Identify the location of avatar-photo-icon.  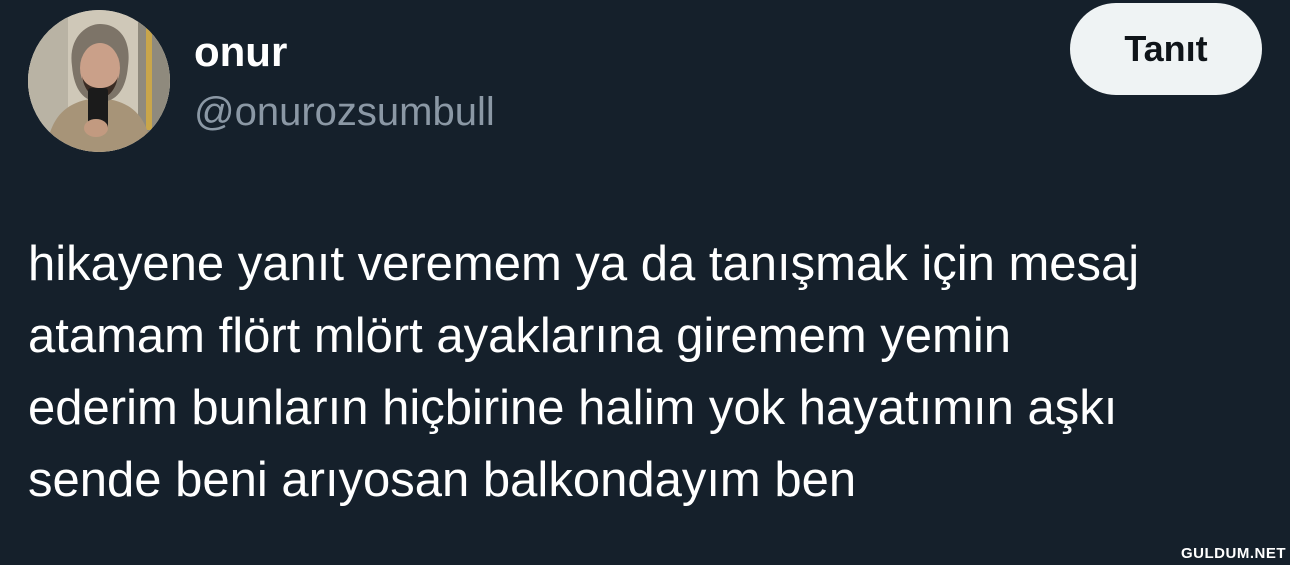
(99, 81).